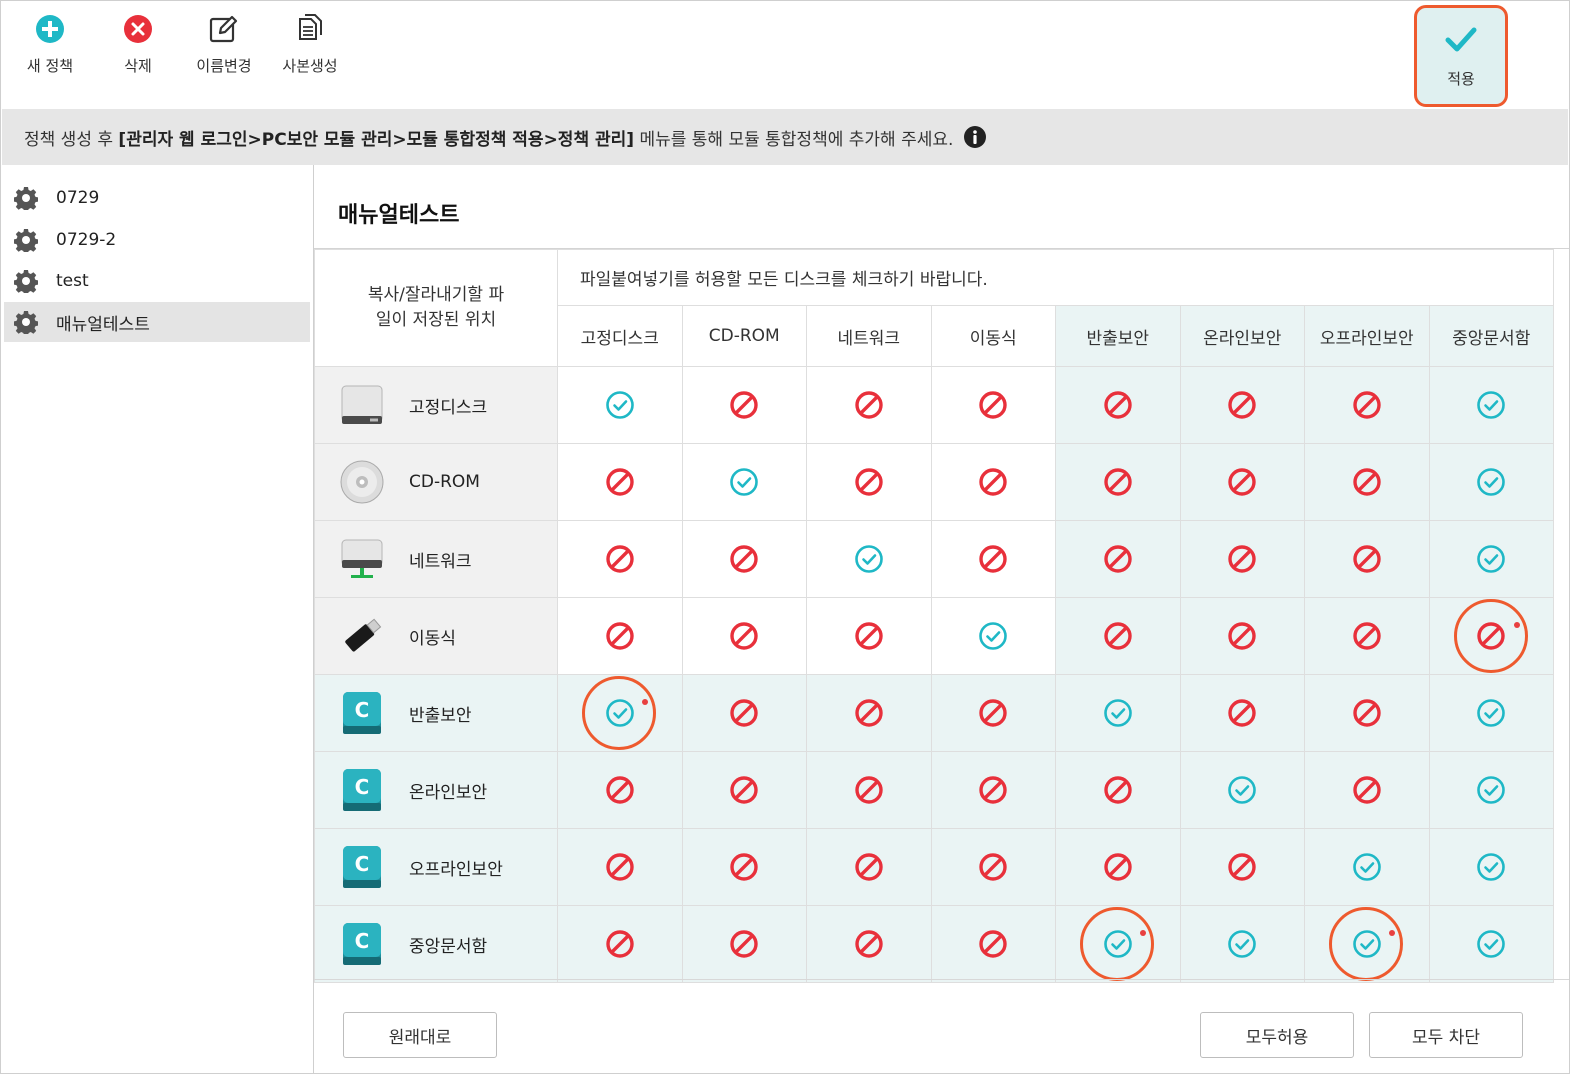  What do you see at coordinates (1277, 1035) in the screenshot?
I see `allow-all-button: 모두허용` at bounding box center [1277, 1035].